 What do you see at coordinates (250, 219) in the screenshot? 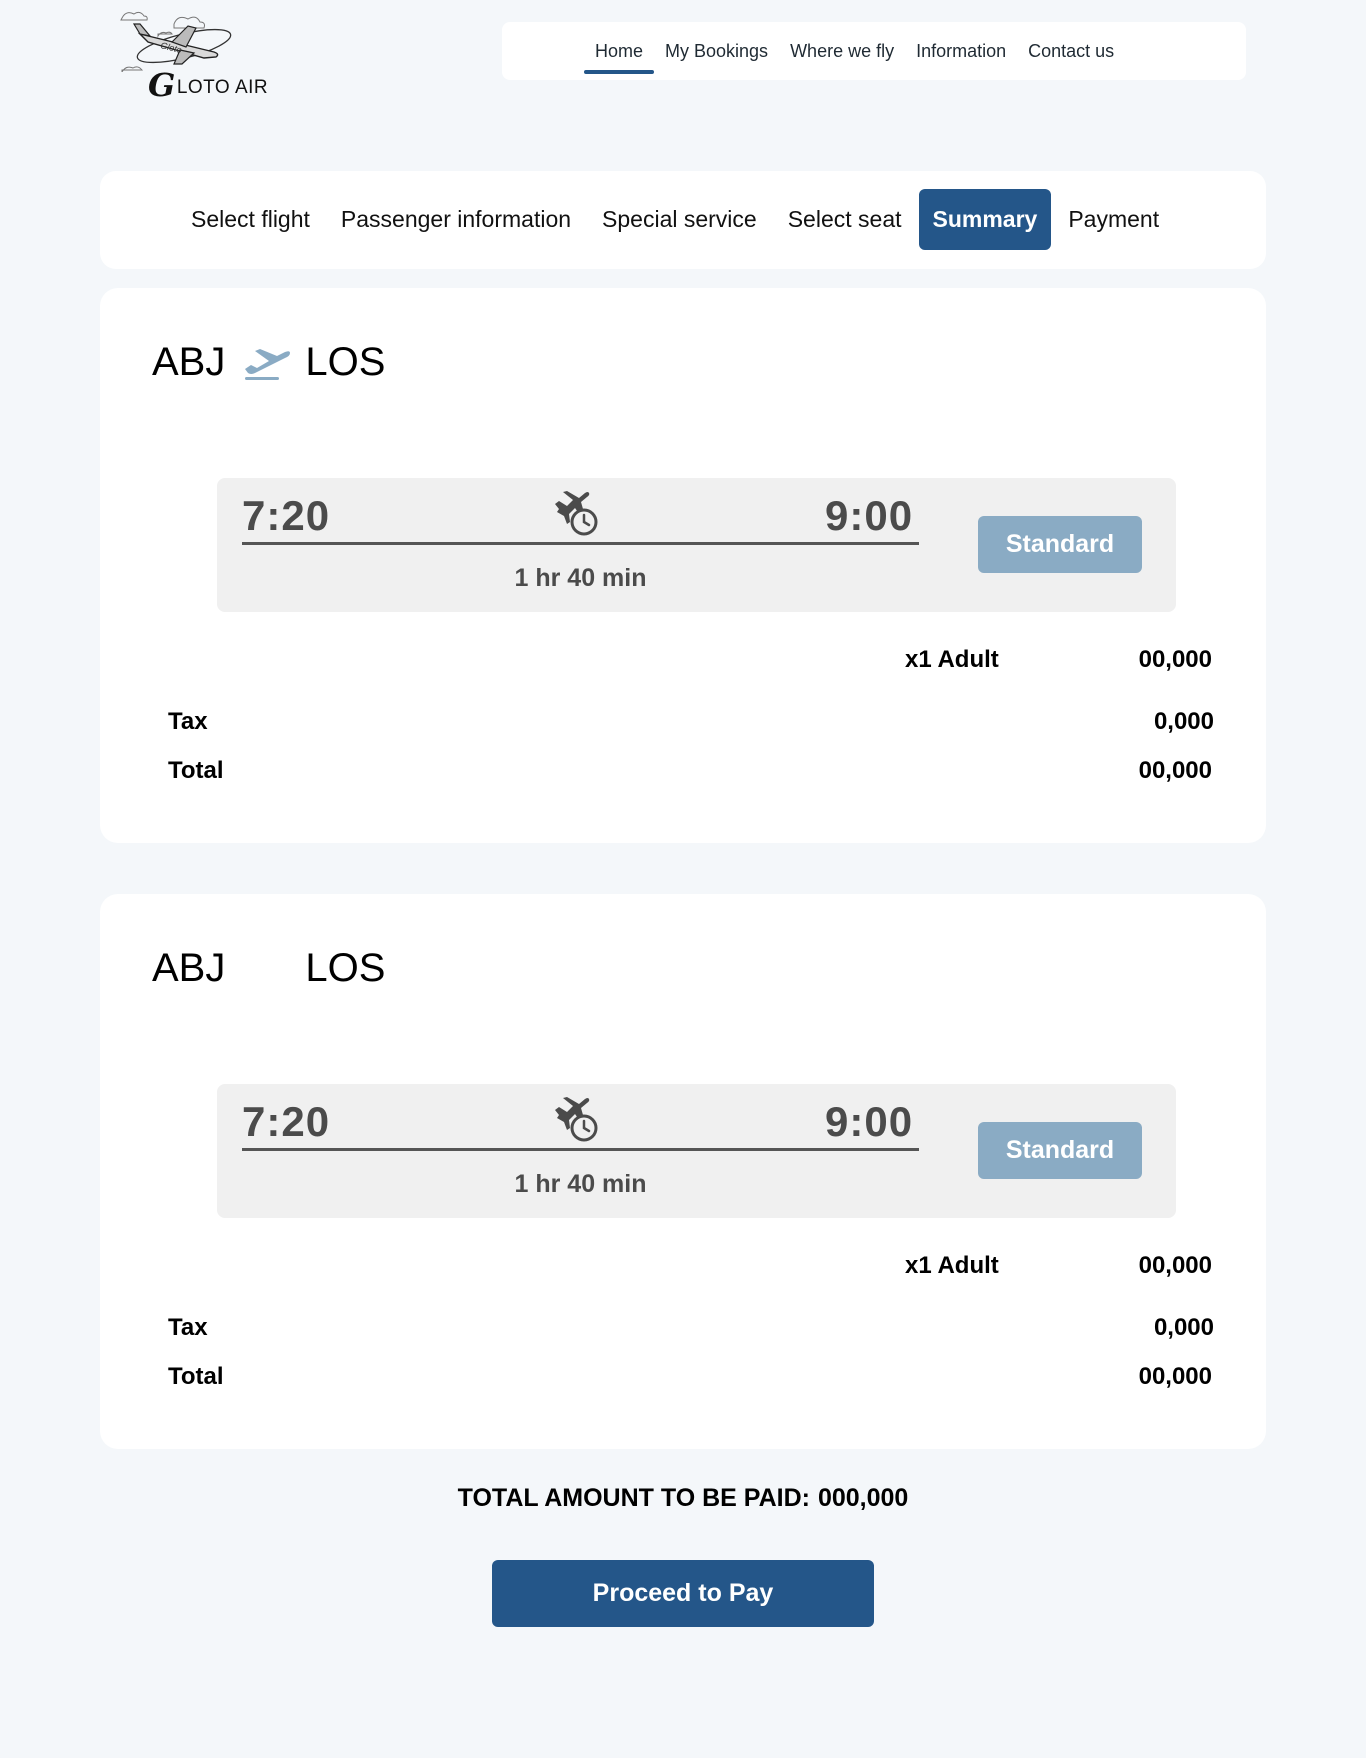
I see `step-select-flight: Select flight` at bounding box center [250, 219].